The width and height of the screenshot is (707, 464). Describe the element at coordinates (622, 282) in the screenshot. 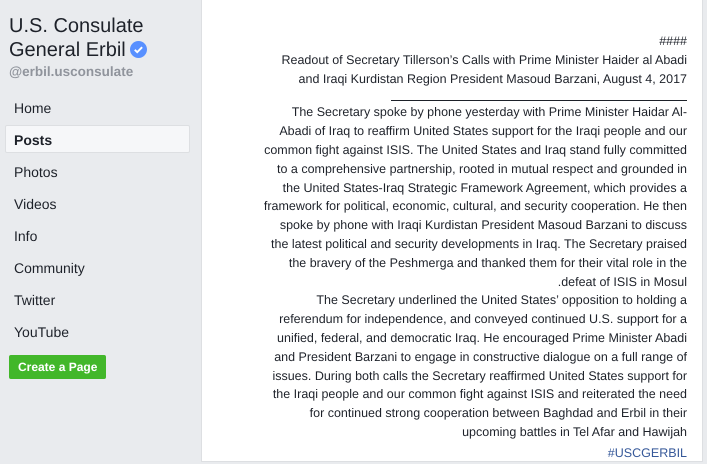

I see `post-text-line: .defeat of ISIS in Mosul` at that location.